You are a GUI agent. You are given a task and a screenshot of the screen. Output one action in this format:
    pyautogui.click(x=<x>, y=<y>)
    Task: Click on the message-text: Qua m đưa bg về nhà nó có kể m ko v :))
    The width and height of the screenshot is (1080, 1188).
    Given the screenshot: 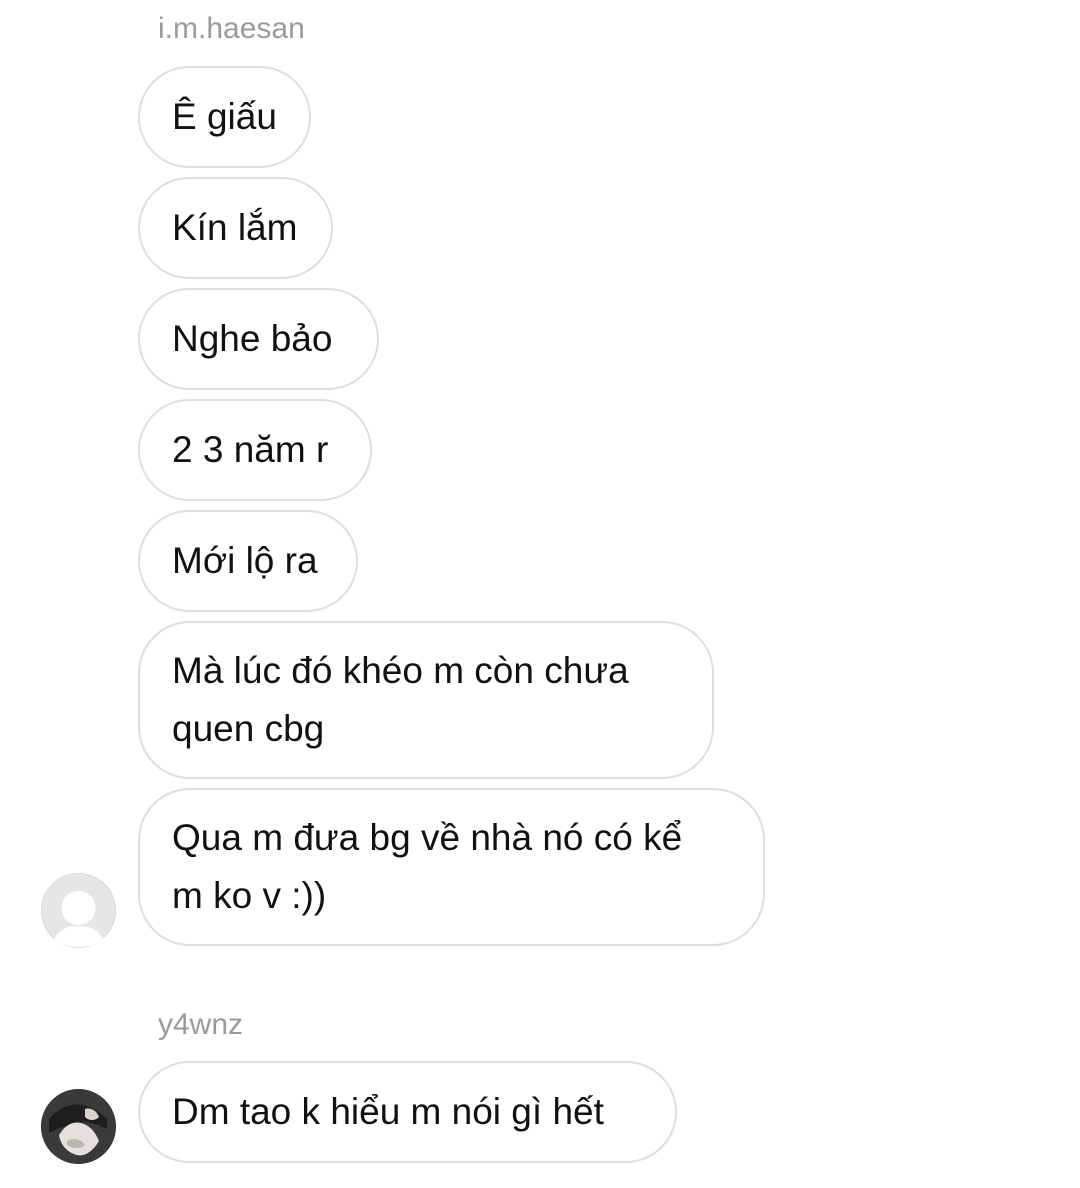 What is the action you would take?
    pyautogui.click(x=427, y=866)
    